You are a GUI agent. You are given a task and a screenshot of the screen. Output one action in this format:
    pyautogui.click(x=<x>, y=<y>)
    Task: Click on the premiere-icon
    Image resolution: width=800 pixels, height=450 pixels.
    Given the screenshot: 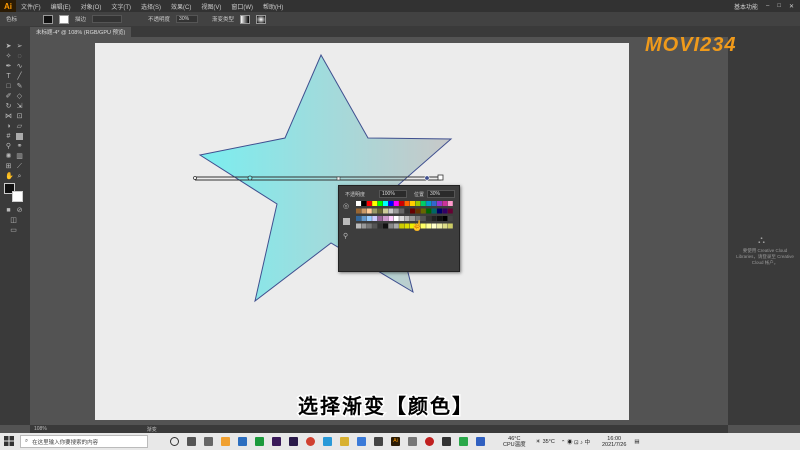 What is the action you would take?
    pyautogui.click(x=276, y=441)
    